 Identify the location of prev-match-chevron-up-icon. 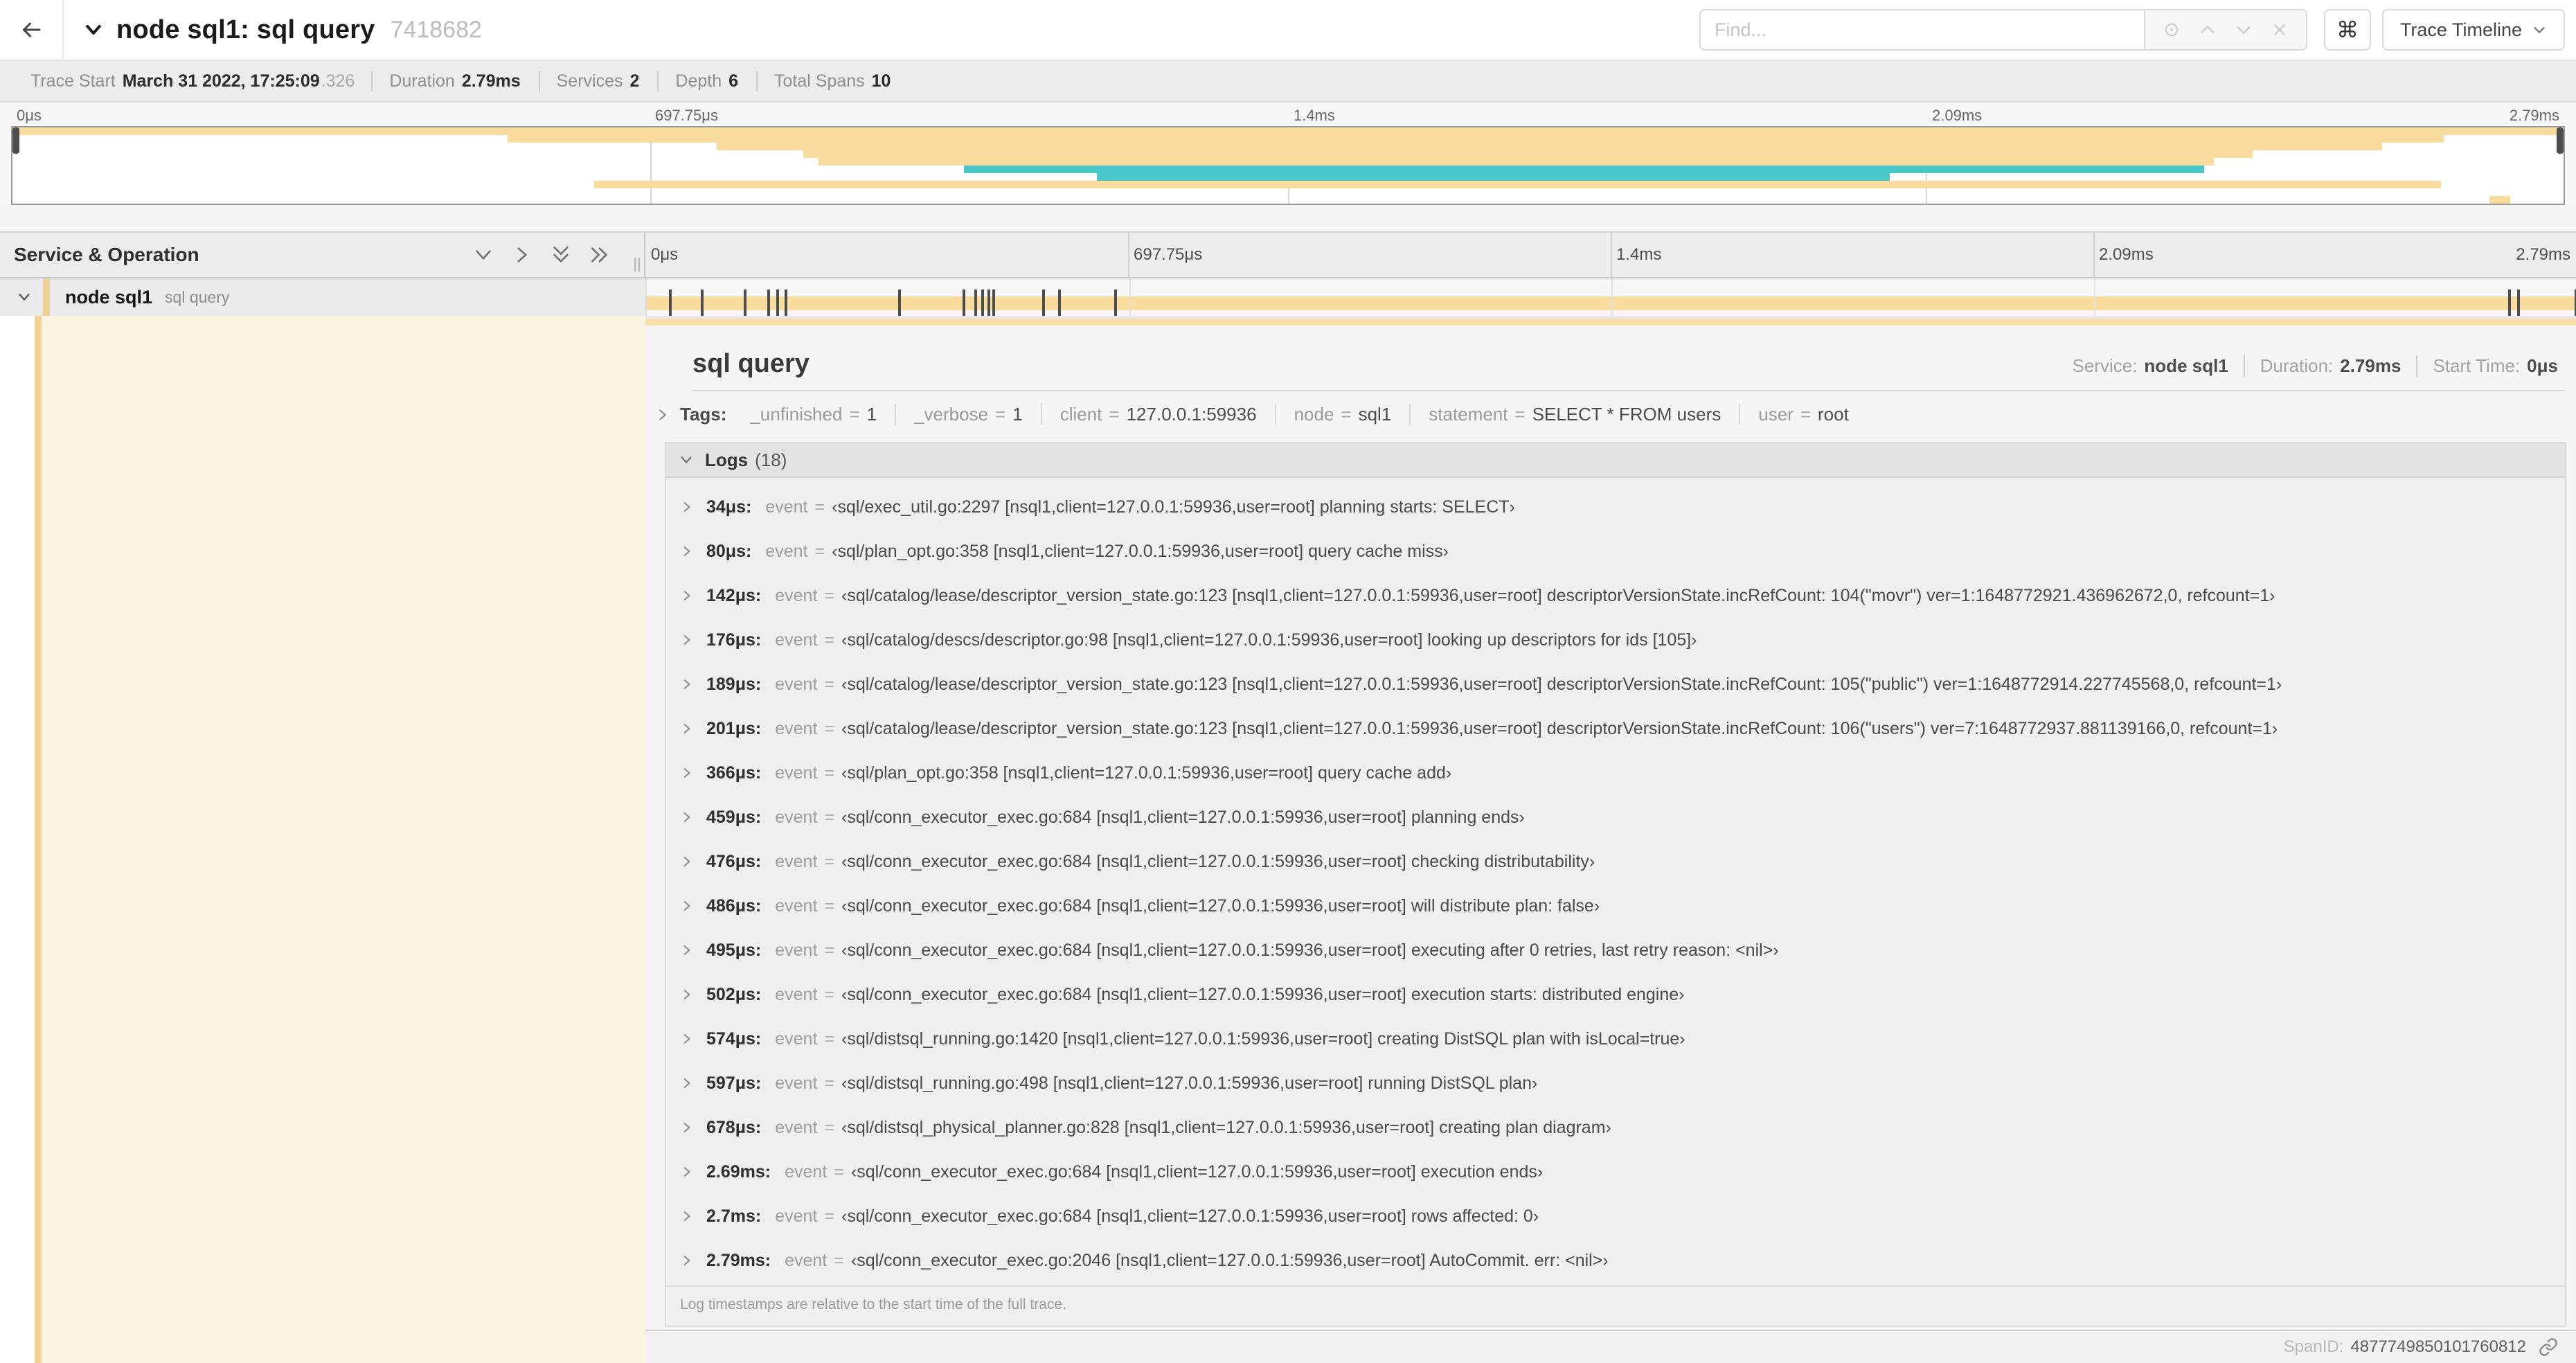
(2208, 30).